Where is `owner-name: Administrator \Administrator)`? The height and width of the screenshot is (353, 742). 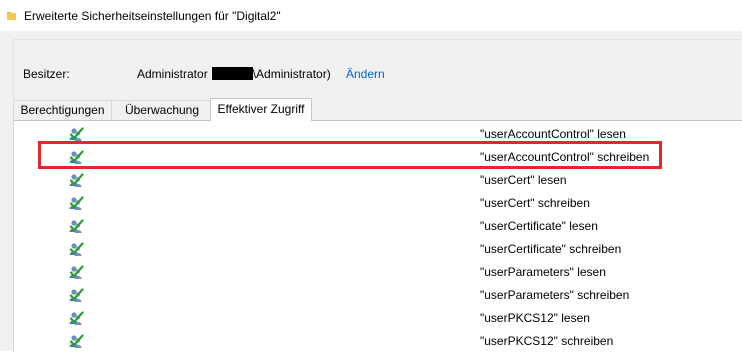 owner-name: Administrator \Administrator) is located at coordinates (234, 74).